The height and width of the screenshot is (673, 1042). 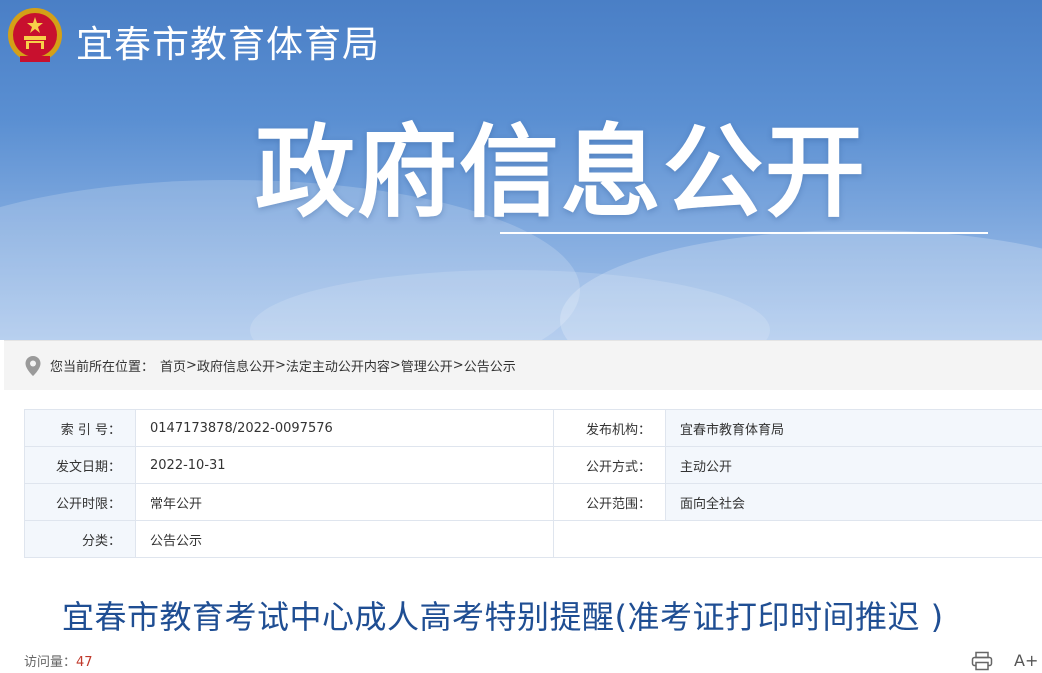 I want to click on meta-value-date: 2022-10-31, so click(x=344, y=465).